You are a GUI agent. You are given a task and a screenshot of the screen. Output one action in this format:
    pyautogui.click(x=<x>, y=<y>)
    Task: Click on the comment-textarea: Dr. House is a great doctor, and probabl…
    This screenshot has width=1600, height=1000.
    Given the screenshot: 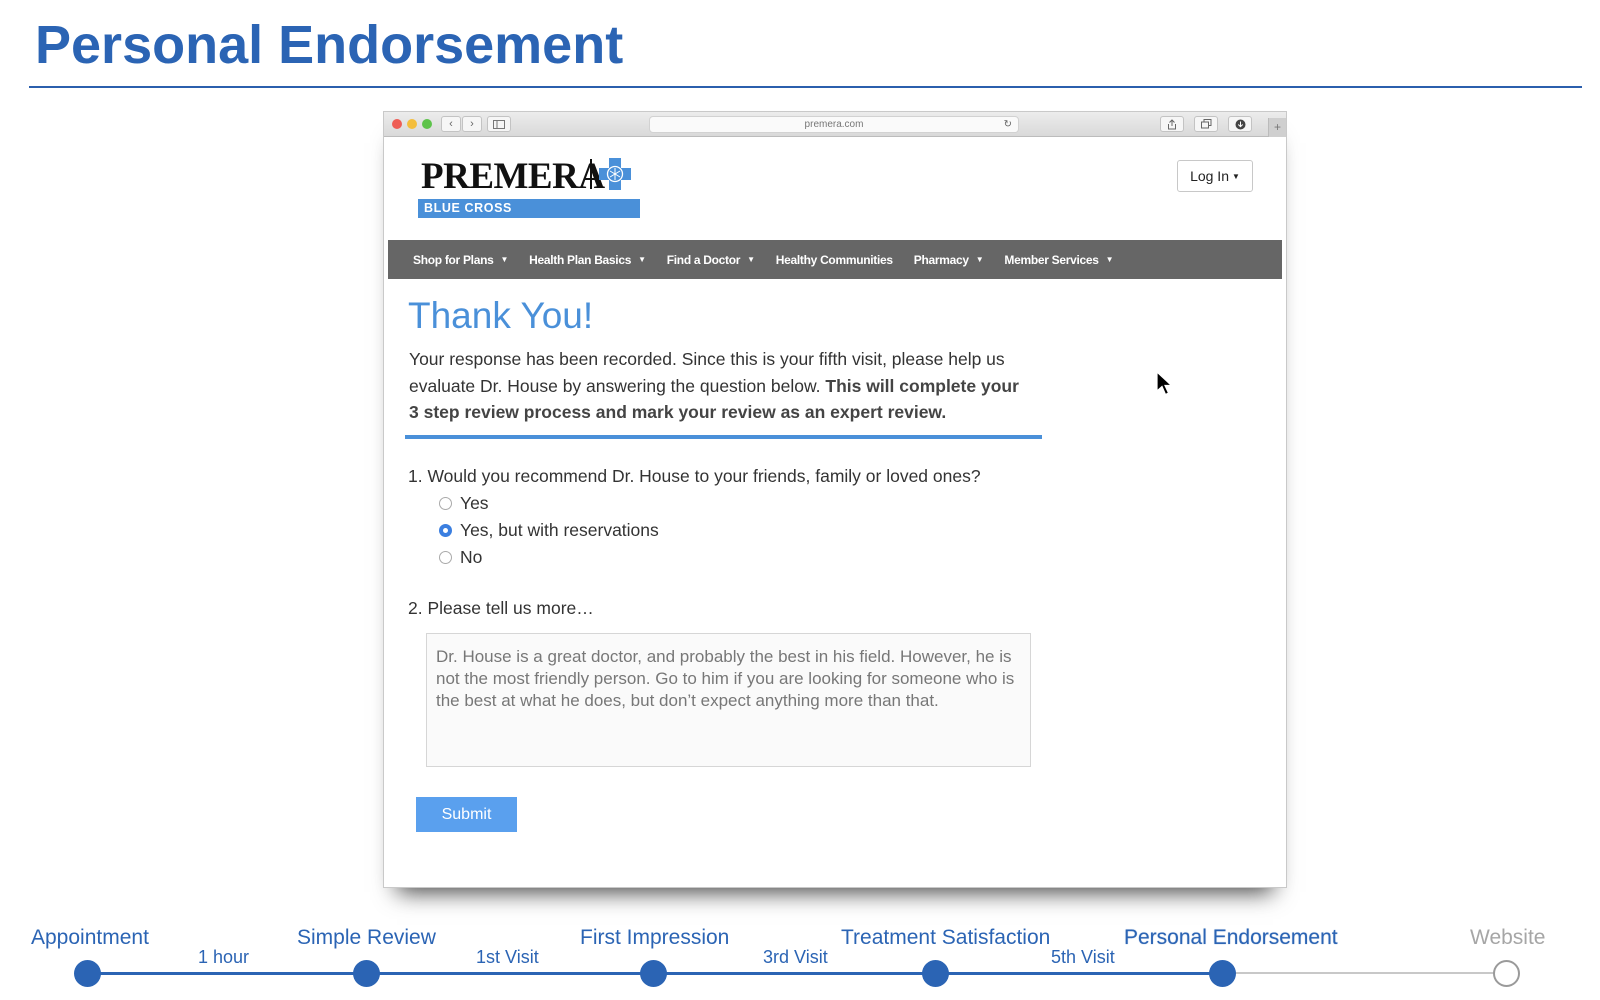 What is the action you would take?
    pyautogui.click(x=728, y=700)
    